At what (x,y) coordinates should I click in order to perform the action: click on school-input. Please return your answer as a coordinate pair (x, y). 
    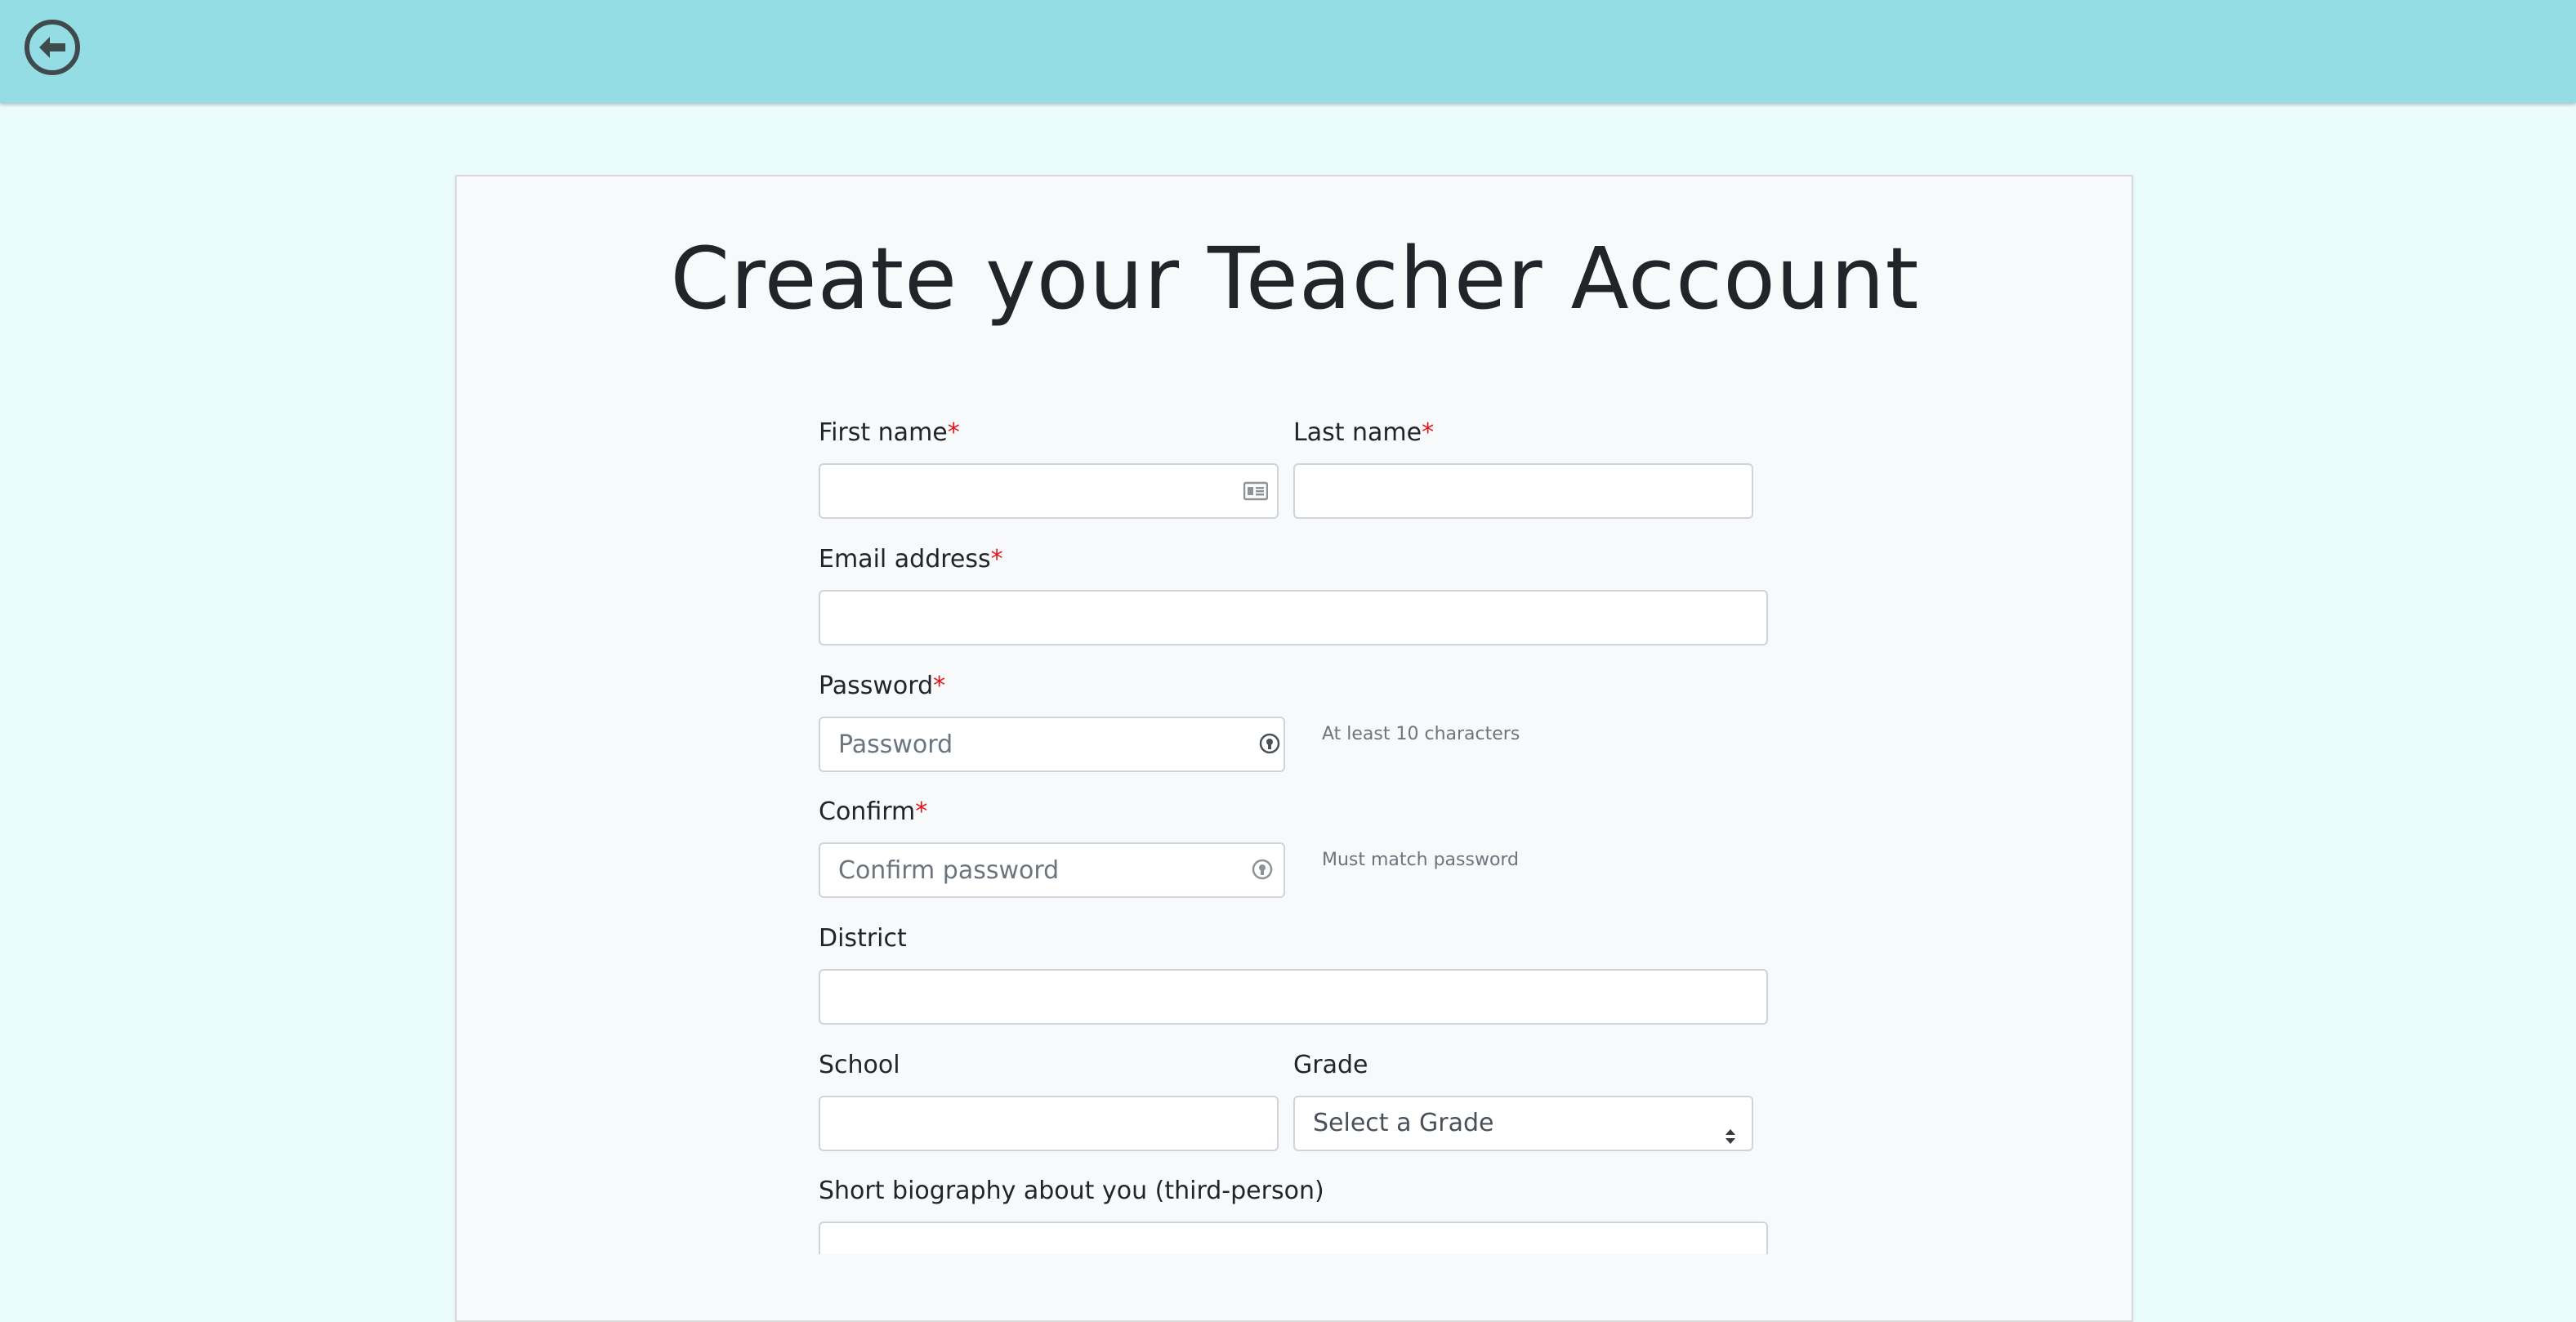
    Looking at the image, I should click on (1049, 1123).